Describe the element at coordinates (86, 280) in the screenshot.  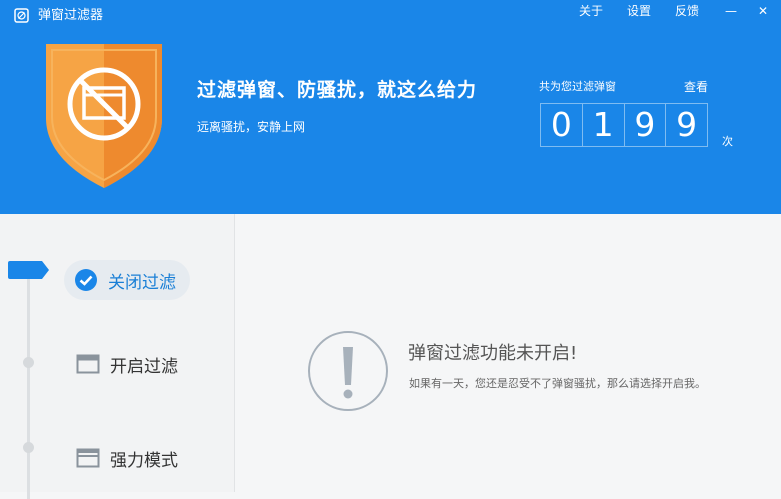
I see `check-circle-icon` at that location.